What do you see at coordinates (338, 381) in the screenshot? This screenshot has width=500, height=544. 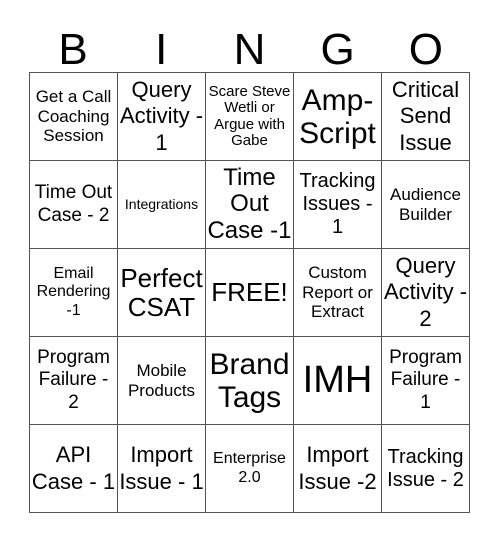 I see `bingo-cell: IMH` at bounding box center [338, 381].